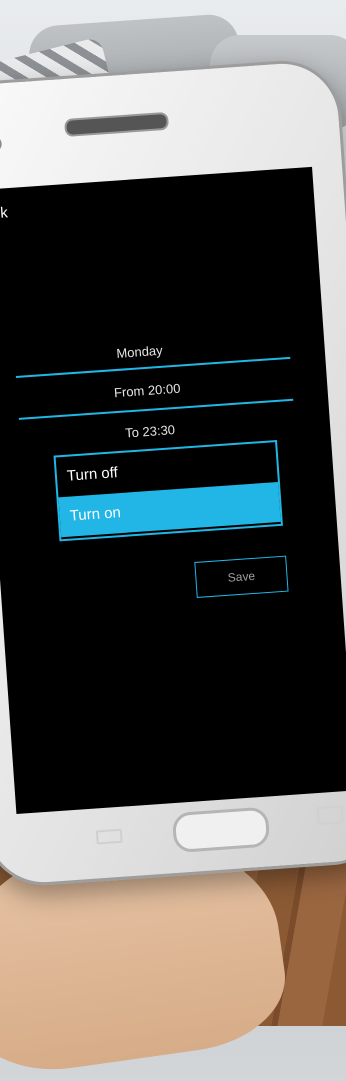 This screenshot has width=346, height=1081. Describe the element at coordinates (168, 490) in the screenshot. I see `action-listbox: Turn off Turn on` at that location.